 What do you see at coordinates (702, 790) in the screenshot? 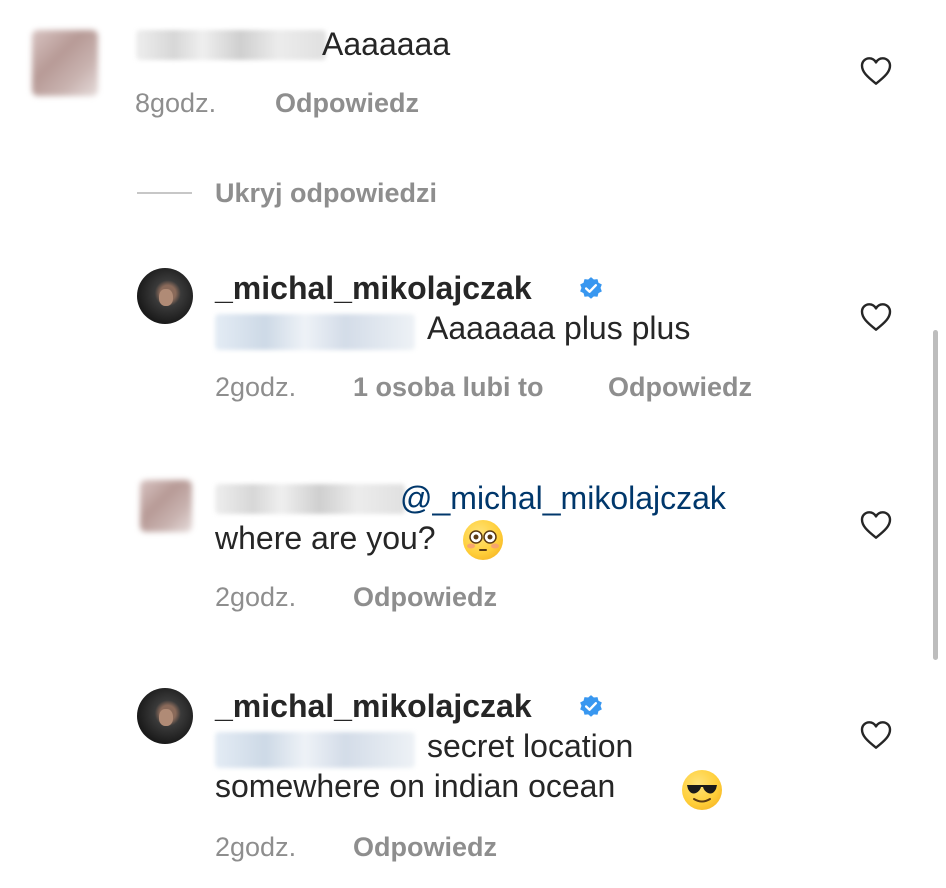
I see `sunglasses-face-emoji` at bounding box center [702, 790].